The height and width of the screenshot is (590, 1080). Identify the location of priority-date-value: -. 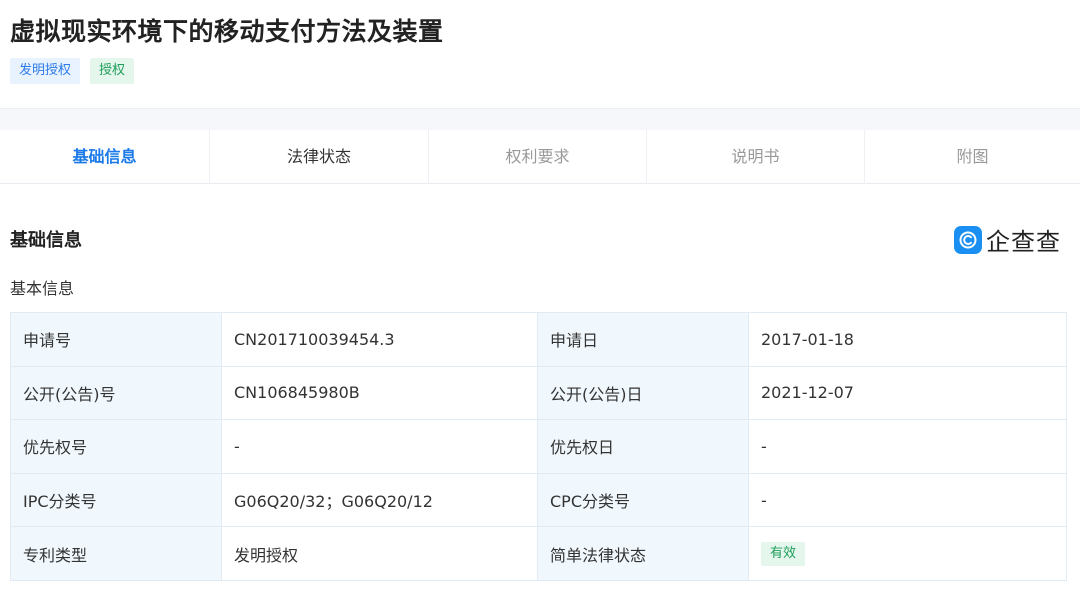
(907, 446).